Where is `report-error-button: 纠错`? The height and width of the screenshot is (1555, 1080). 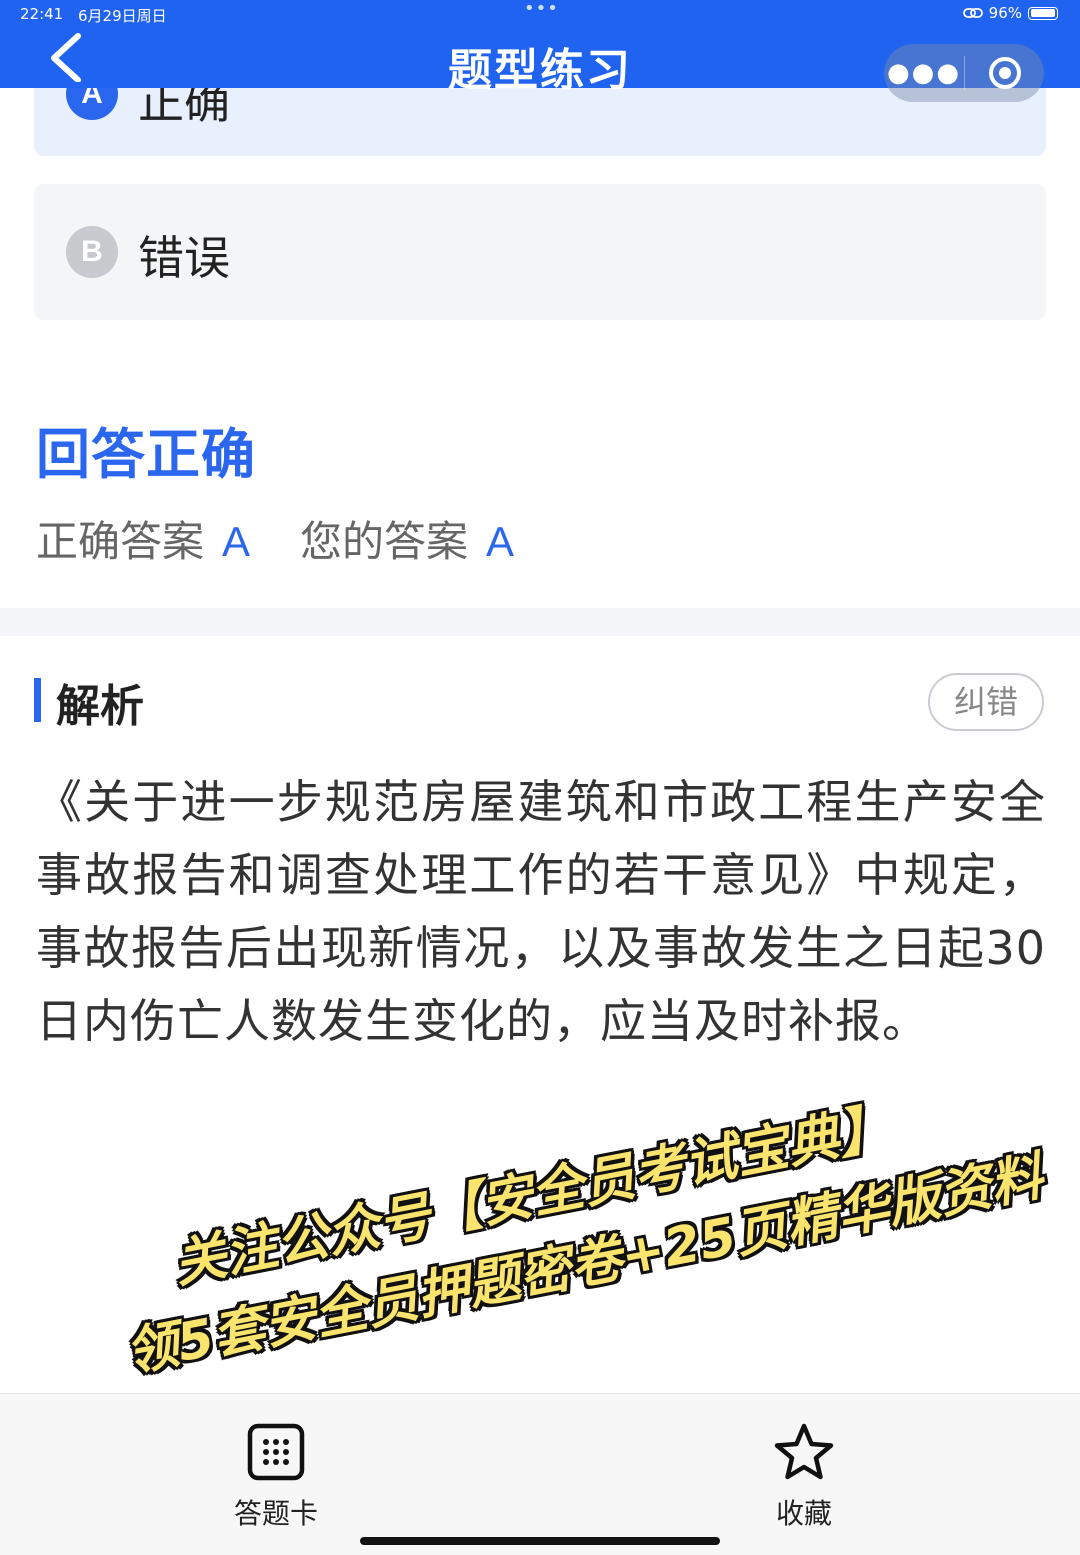 report-error-button: 纠错 is located at coordinates (986, 702).